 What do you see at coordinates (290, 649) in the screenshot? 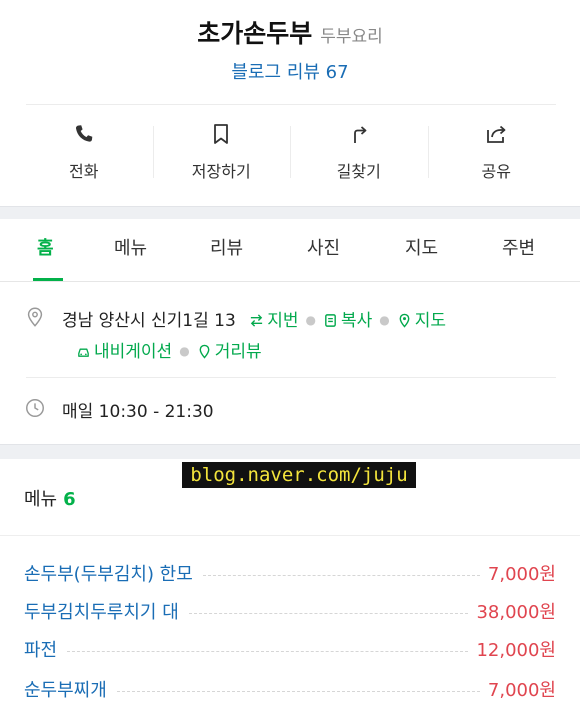
I see `menu-item: 파전 12,000원` at bounding box center [290, 649].